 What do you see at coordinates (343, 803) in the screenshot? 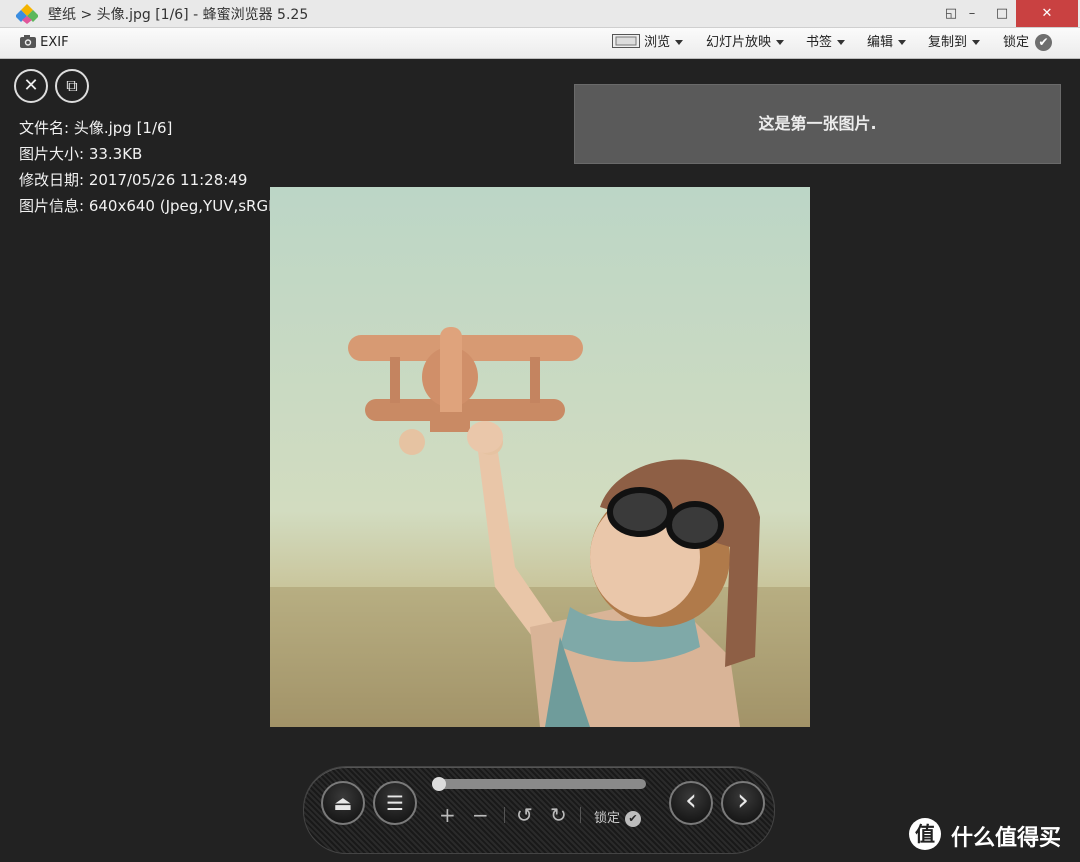
I see `eject-button: ⏏` at bounding box center [343, 803].